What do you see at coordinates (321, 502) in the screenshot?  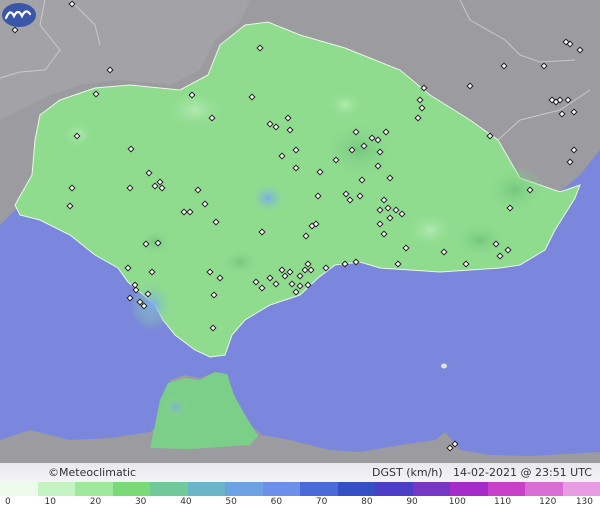 I see `scale-label: 70` at bounding box center [321, 502].